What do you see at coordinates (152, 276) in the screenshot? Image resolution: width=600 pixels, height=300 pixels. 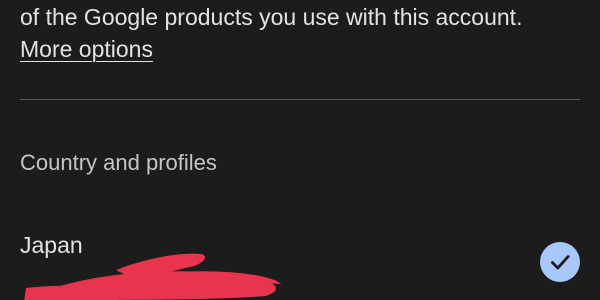 I see `redaction-scribble` at bounding box center [152, 276].